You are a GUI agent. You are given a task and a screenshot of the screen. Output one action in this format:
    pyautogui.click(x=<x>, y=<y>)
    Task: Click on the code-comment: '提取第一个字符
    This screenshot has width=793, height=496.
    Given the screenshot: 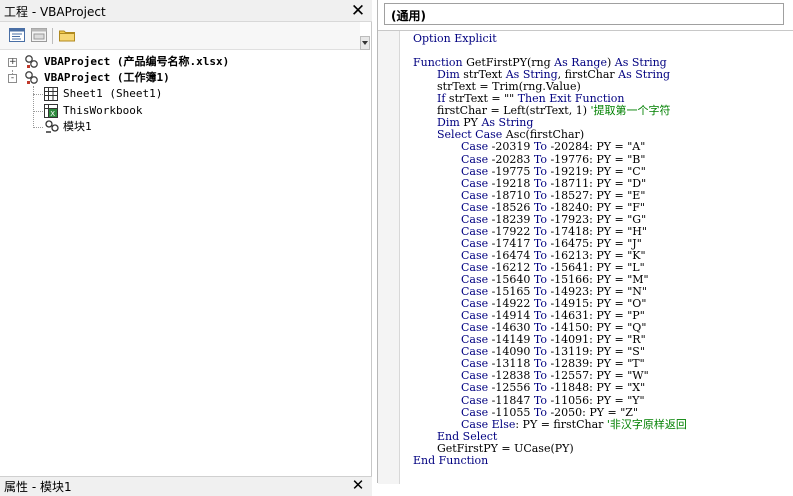 What is the action you would take?
    pyautogui.click(x=630, y=111)
    